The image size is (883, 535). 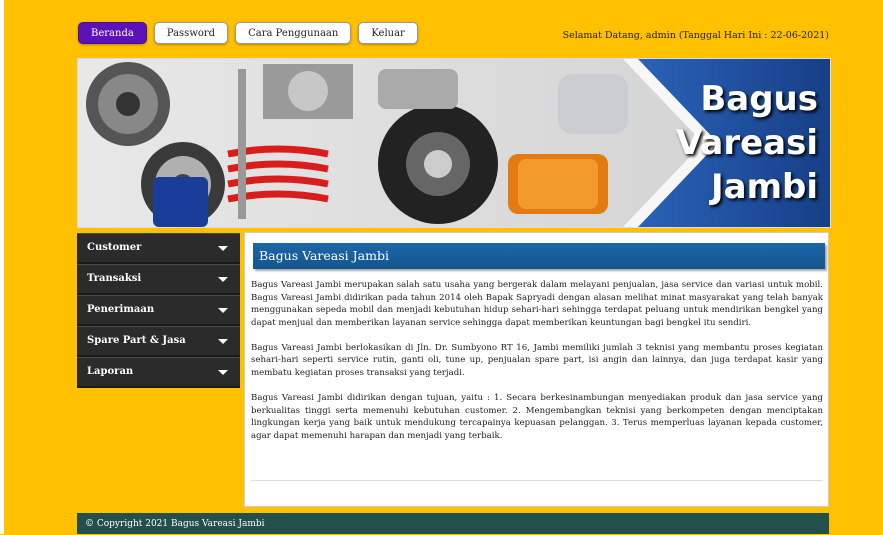 What do you see at coordinates (453, 523) in the screenshot?
I see `footer: © Copyright 2021 Bagus Vareasi Jambi` at bounding box center [453, 523].